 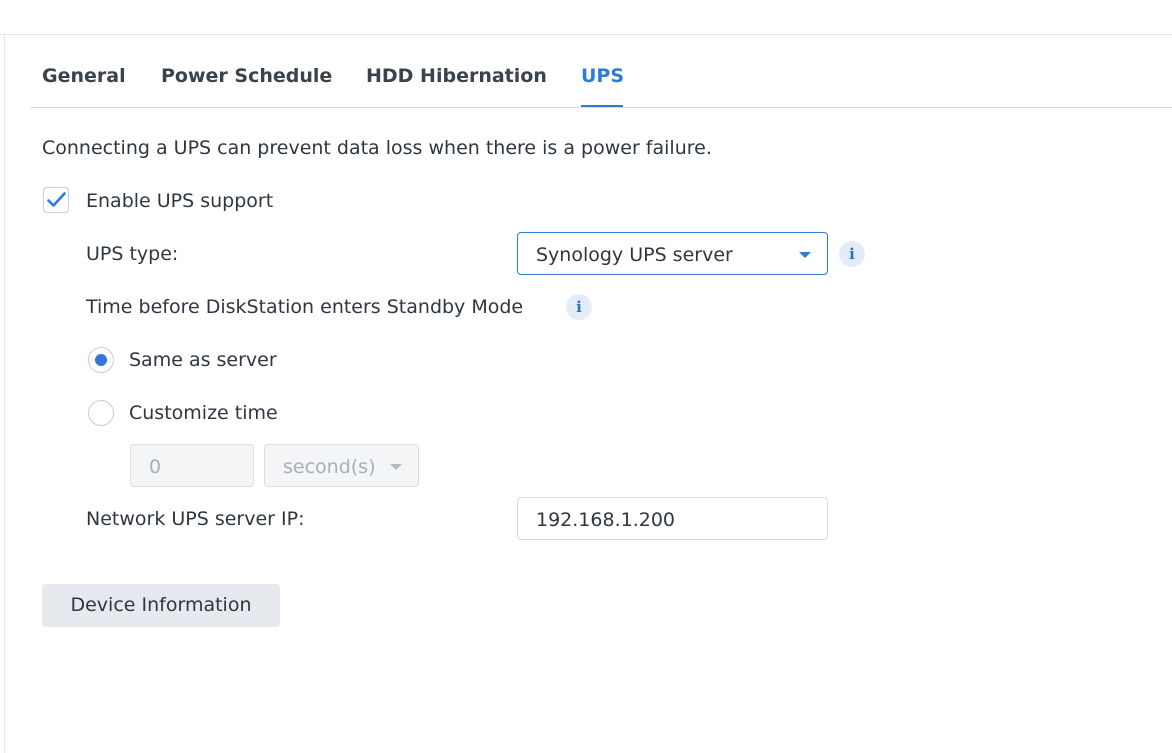 What do you see at coordinates (132, 254) in the screenshot?
I see `ups-type-label: UPS type:` at bounding box center [132, 254].